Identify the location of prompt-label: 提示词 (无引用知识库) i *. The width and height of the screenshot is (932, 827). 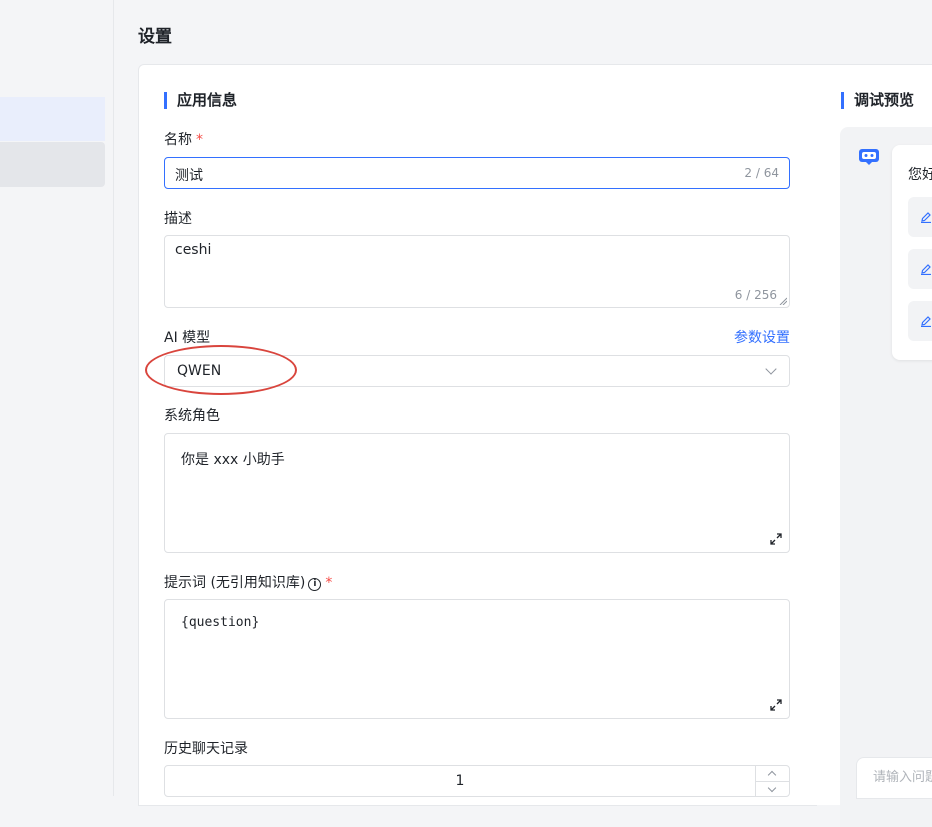
(248, 583).